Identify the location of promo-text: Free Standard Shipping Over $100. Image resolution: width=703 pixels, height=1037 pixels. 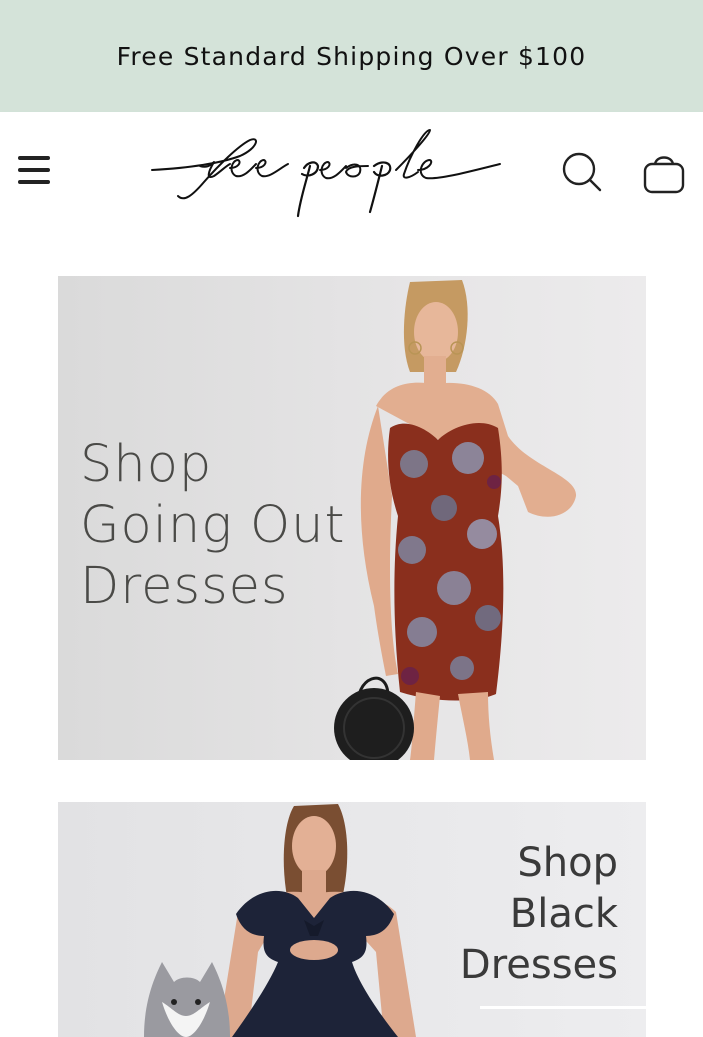
(351, 56).